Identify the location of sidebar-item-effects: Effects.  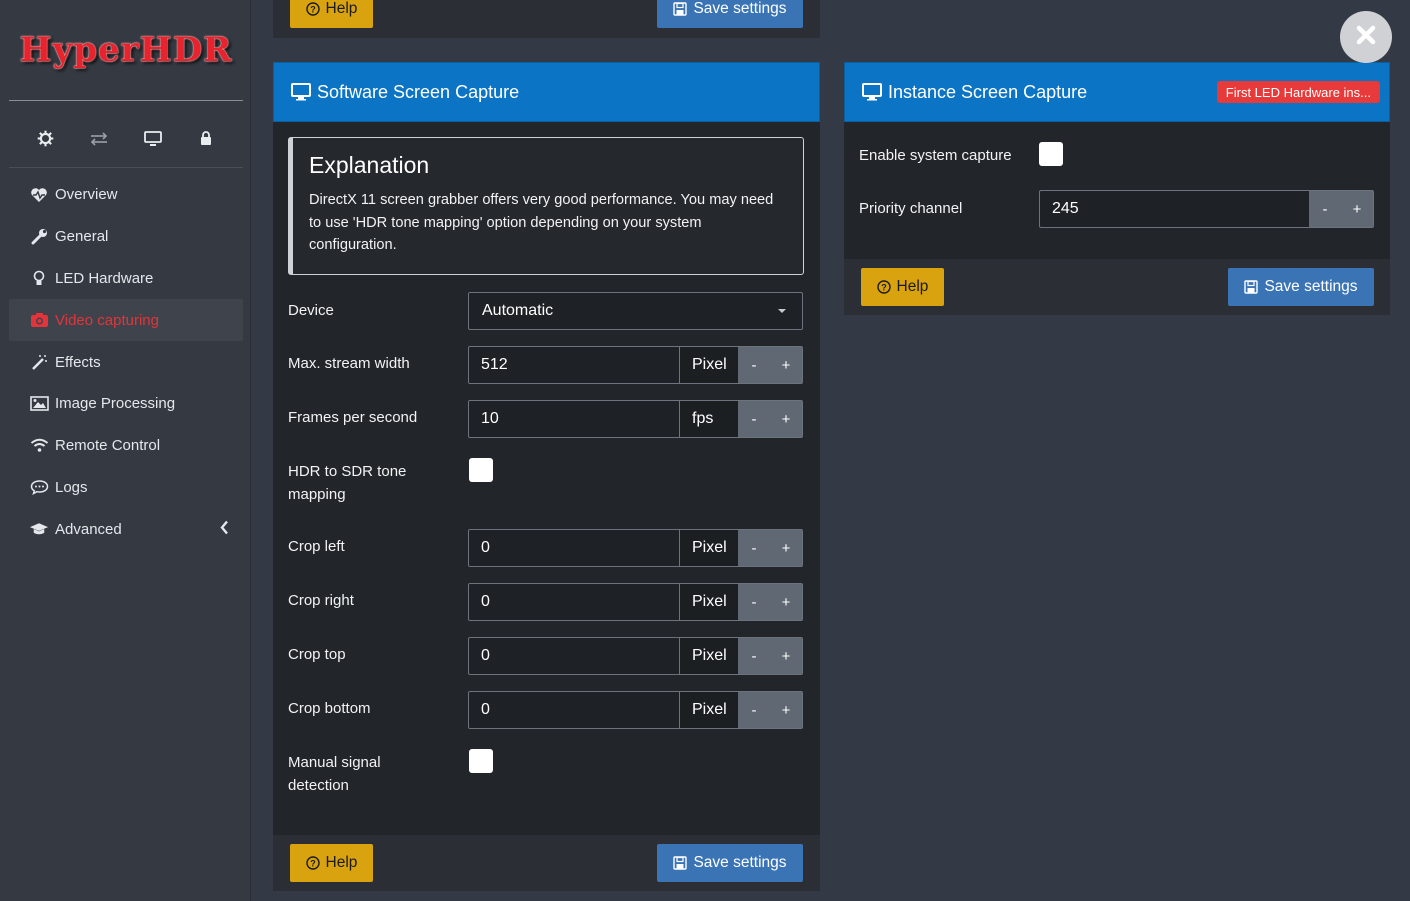
(126, 362).